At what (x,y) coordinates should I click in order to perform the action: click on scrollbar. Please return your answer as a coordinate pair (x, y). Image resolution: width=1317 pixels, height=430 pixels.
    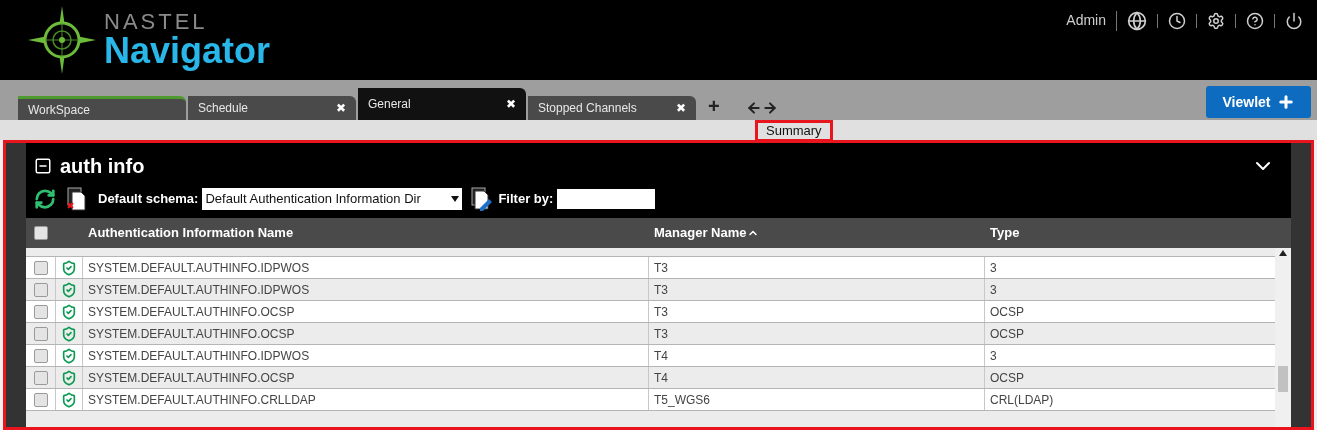
    Looking at the image, I should click on (1283, 337).